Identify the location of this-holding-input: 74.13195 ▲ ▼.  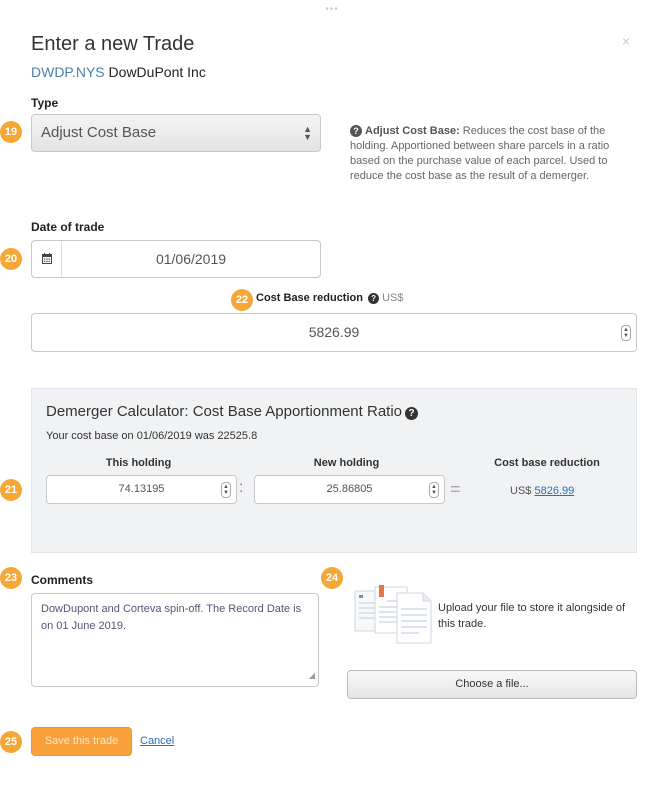
(141, 489).